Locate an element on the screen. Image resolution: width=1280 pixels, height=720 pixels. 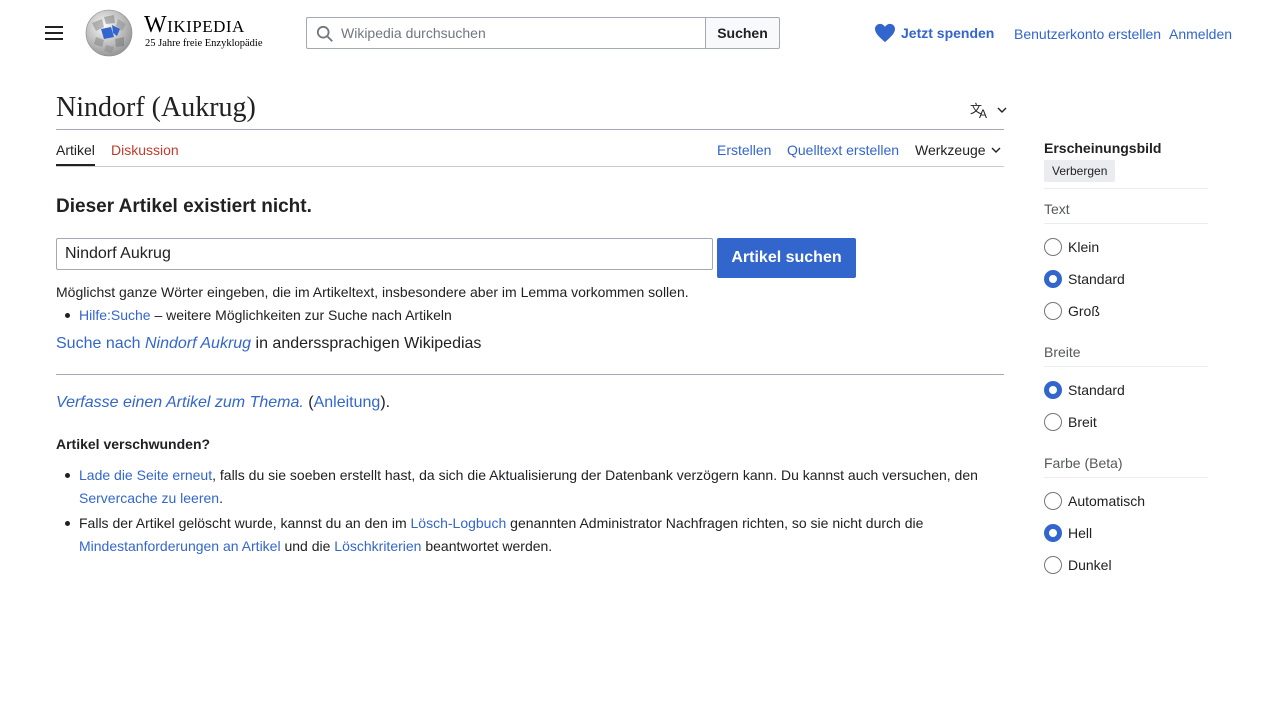
search-icon is located at coordinates (324, 33).